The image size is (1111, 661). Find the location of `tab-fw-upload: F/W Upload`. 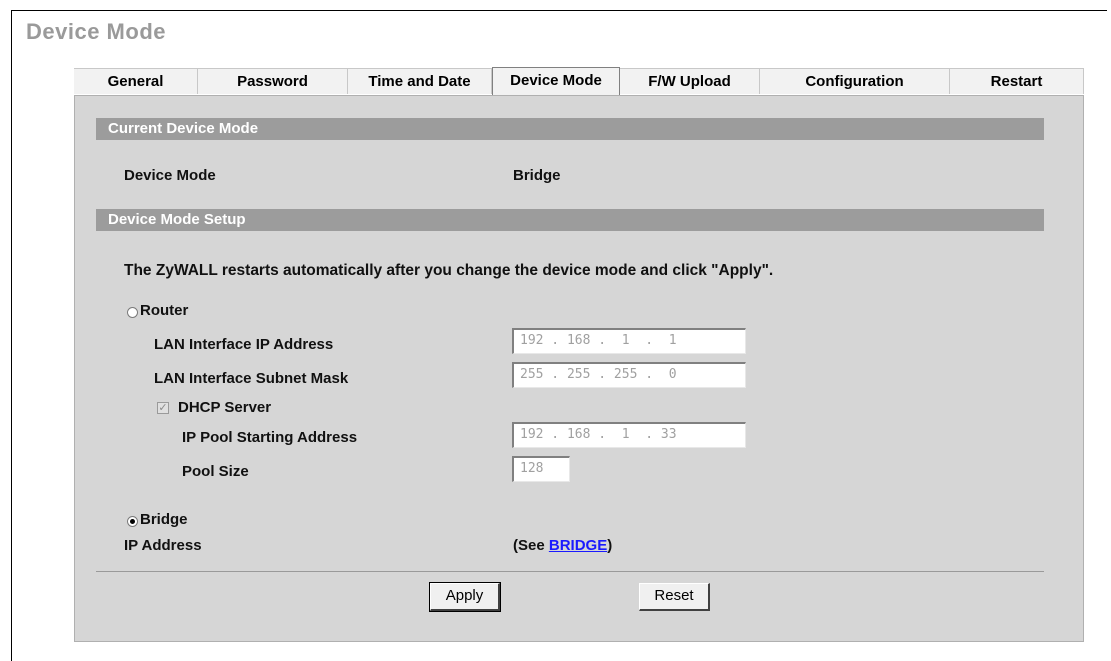

tab-fw-upload: F/W Upload is located at coordinates (690, 81).